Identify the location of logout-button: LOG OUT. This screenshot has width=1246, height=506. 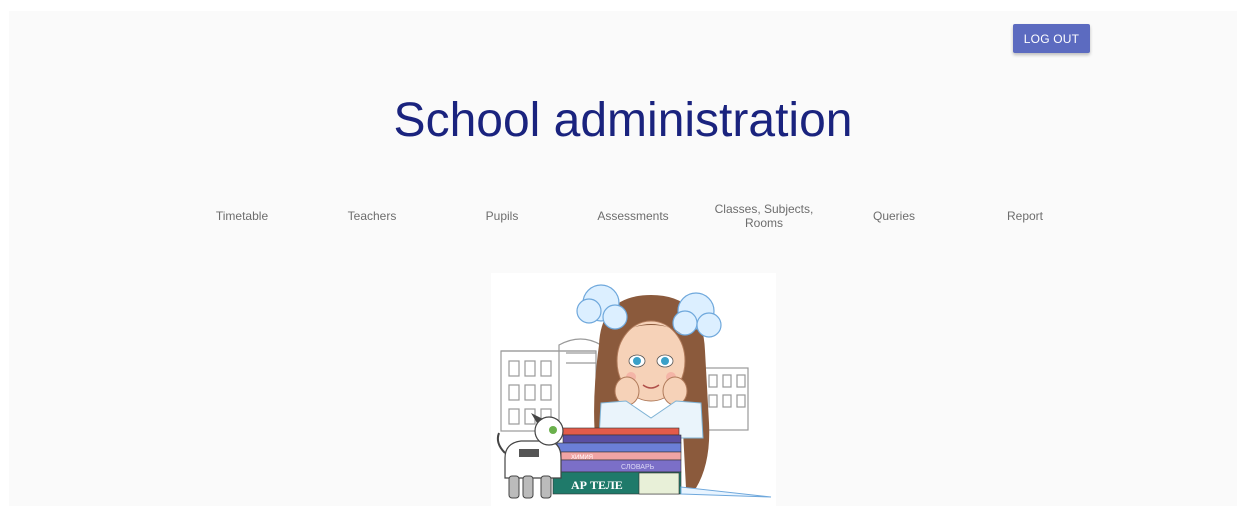
(1051, 38).